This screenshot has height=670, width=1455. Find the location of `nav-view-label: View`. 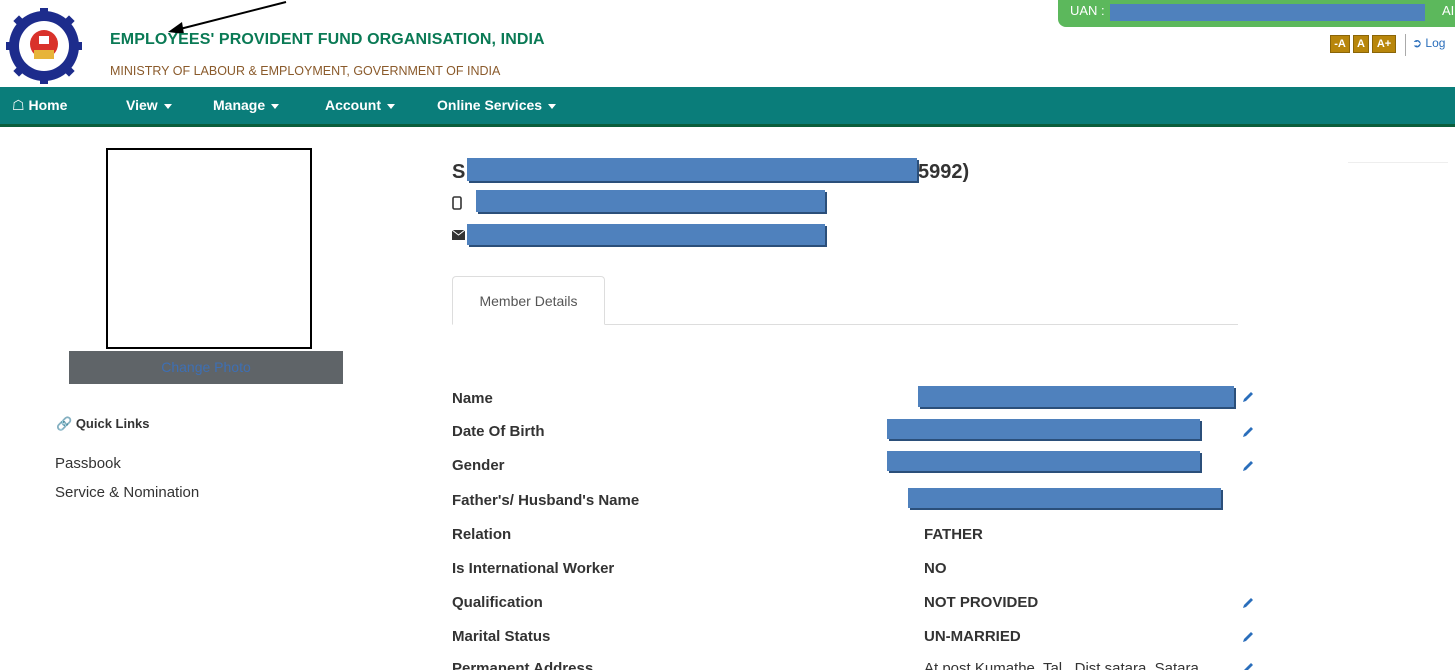

nav-view-label: View is located at coordinates (142, 105).